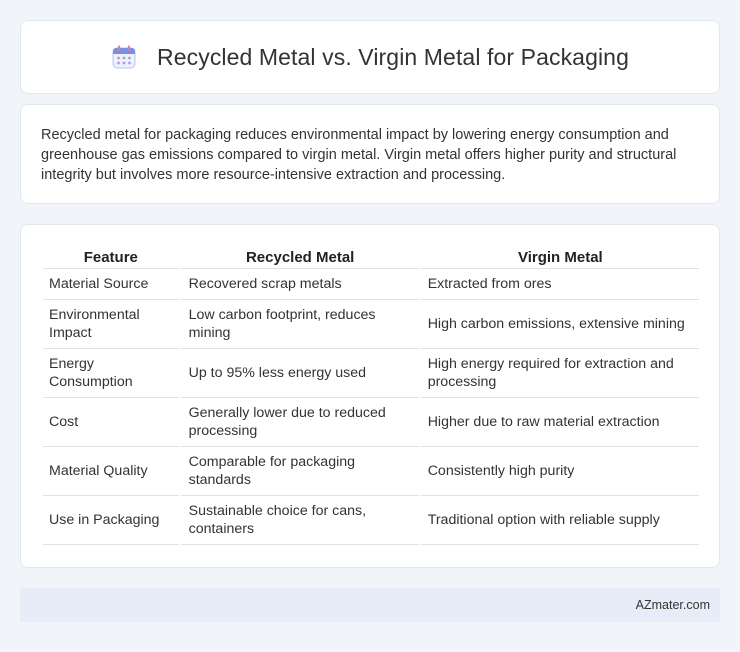 The width and height of the screenshot is (740, 652). Describe the element at coordinates (298, 471) in the screenshot. I see `row-recycled-value: Comparable for packaging standards` at that location.